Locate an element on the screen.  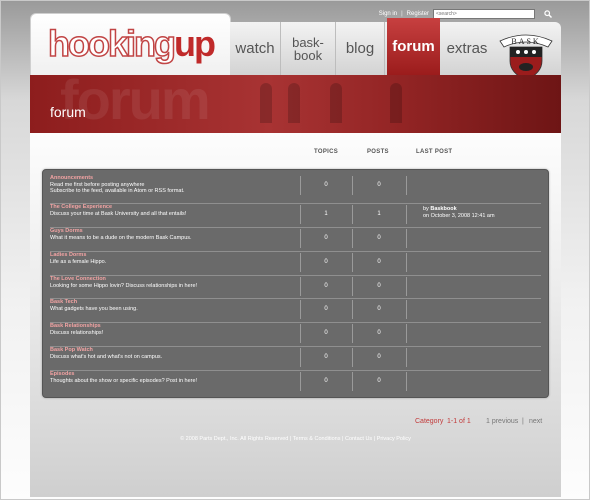
forum-title-link: The Love Connection is located at coordinates (78, 279).